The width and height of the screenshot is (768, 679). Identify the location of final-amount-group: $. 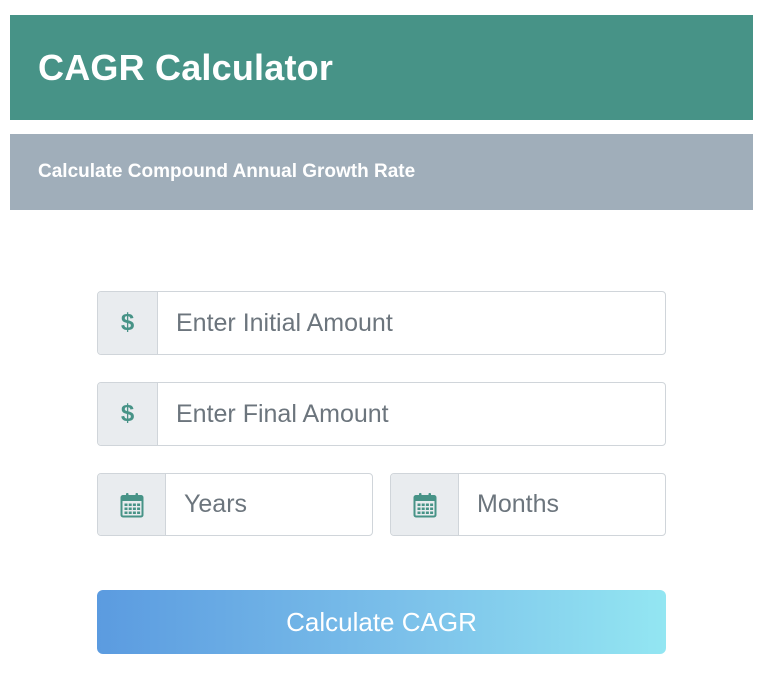
(381, 414).